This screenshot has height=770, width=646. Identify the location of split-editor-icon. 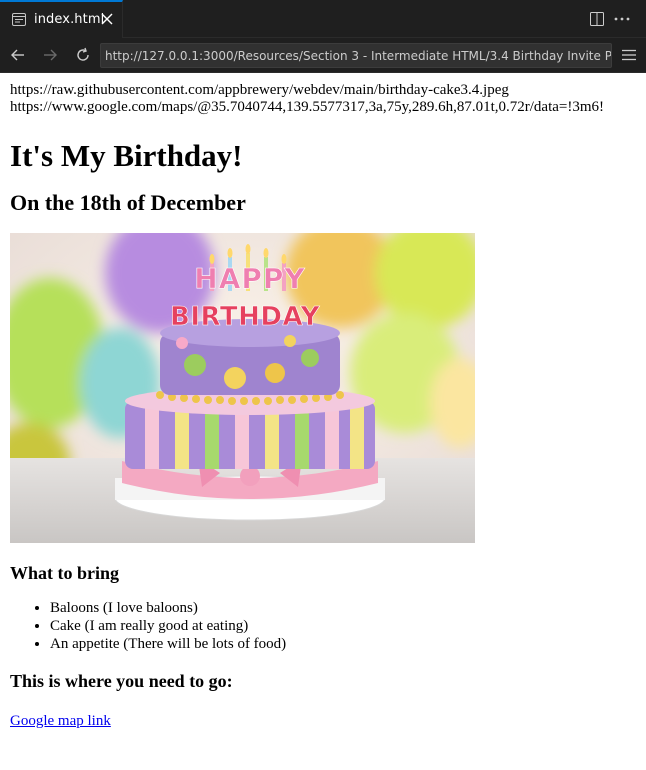
(597, 19).